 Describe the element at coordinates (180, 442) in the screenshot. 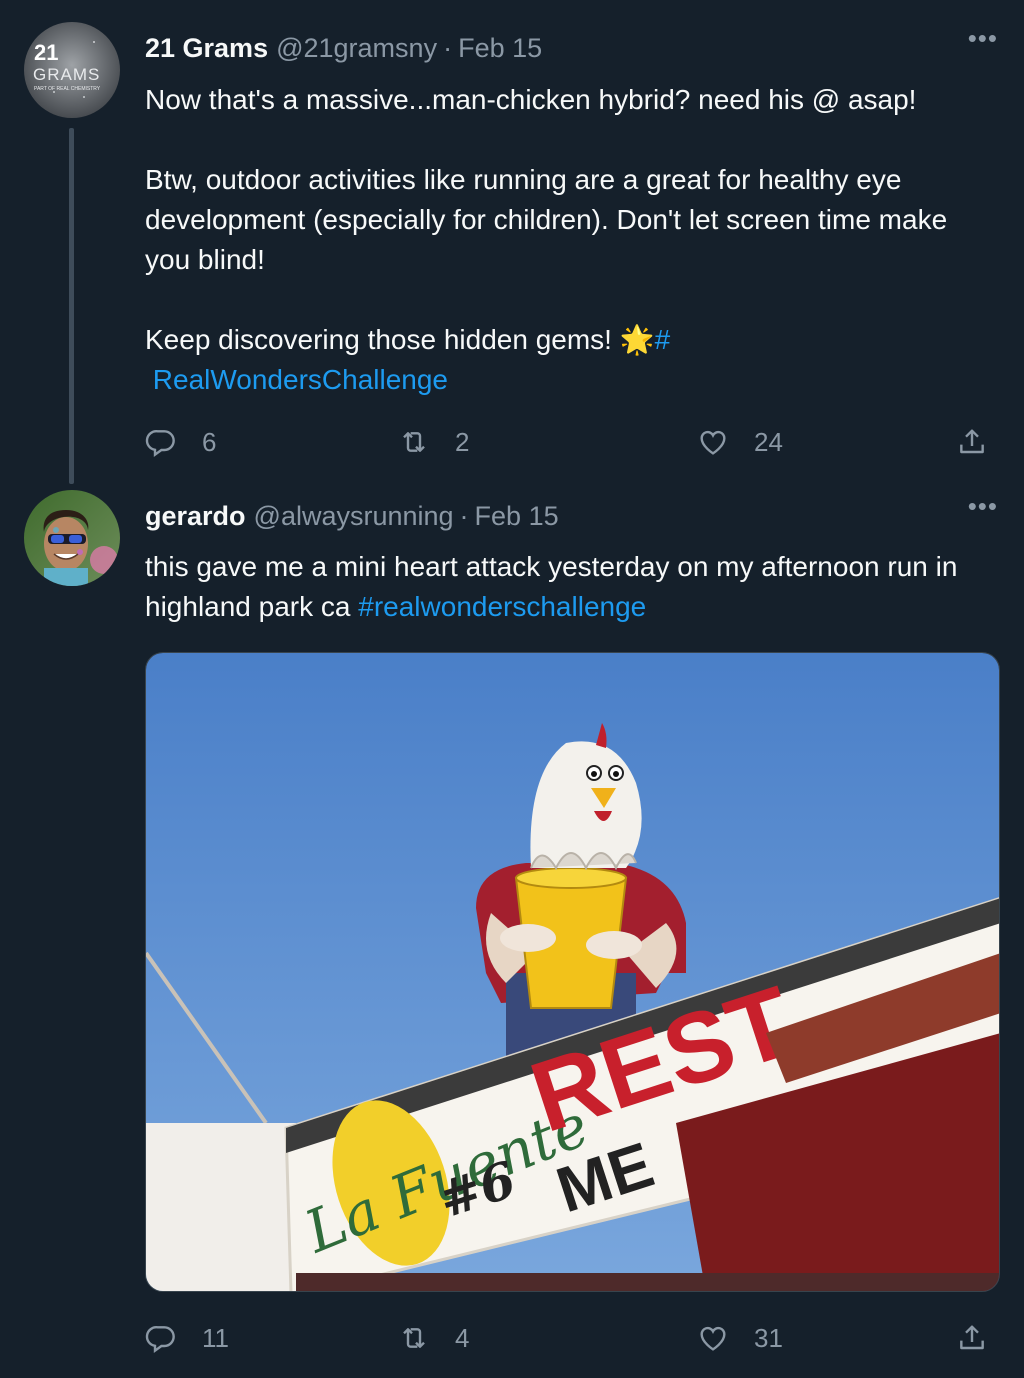

I see `reply-button: 6` at that location.